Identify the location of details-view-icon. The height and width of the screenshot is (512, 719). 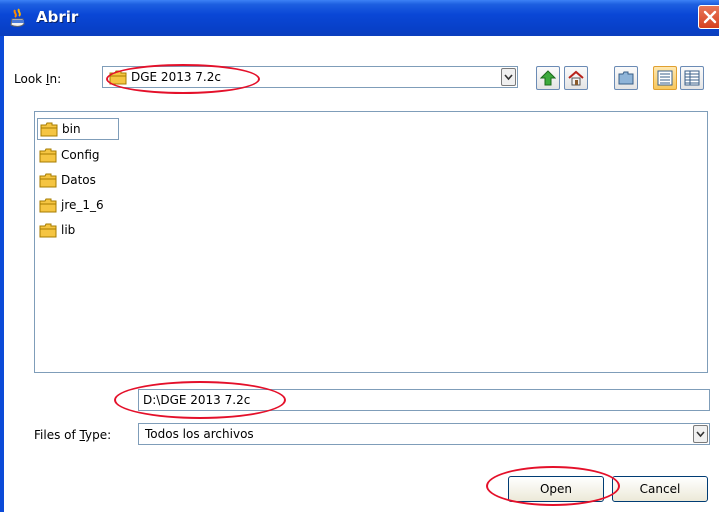
(692, 78).